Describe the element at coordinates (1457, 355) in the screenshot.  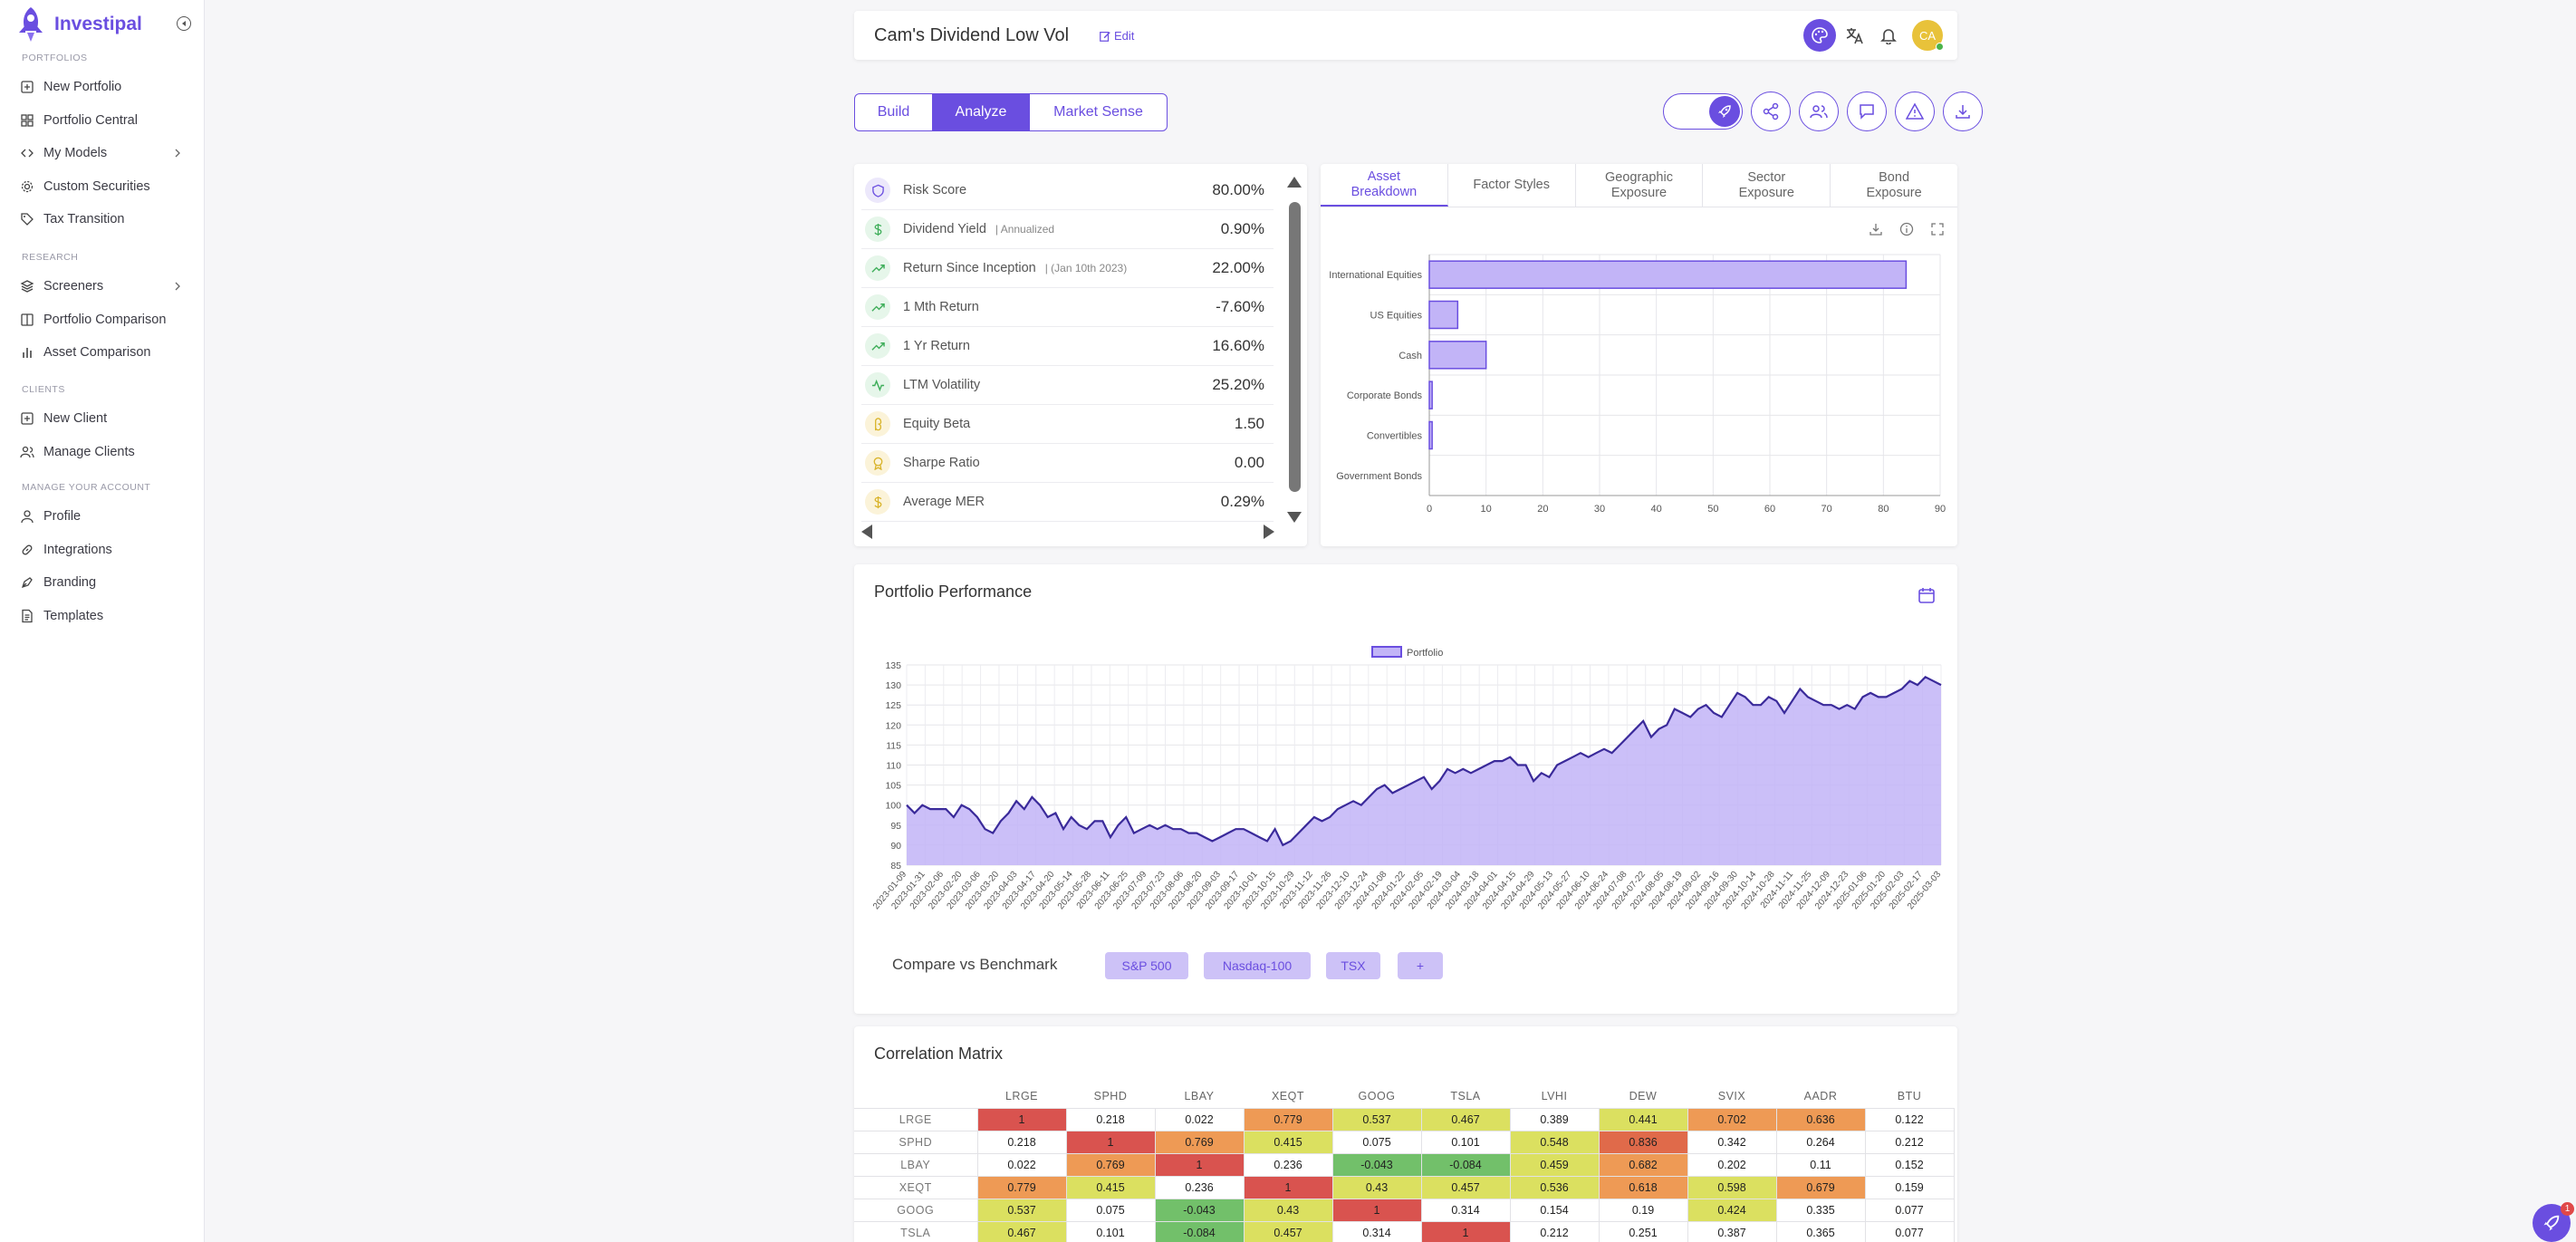
I see `bar-cash` at that location.